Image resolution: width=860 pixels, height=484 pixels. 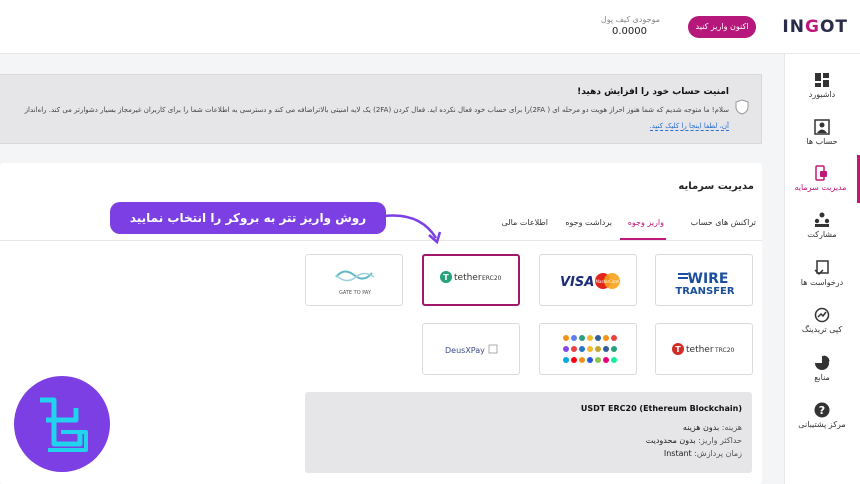 What do you see at coordinates (723, 222) in the screenshot?
I see `tab-account-transactions: تراکنش های حساب` at bounding box center [723, 222].